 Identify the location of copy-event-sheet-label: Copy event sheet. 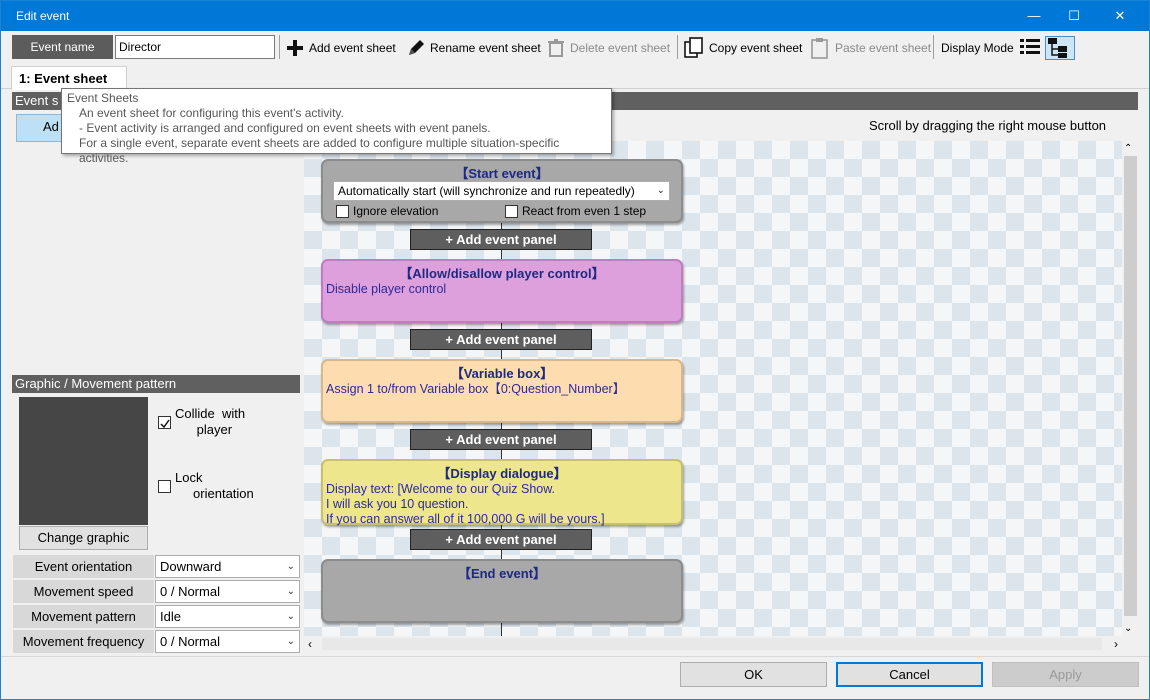
(756, 48).